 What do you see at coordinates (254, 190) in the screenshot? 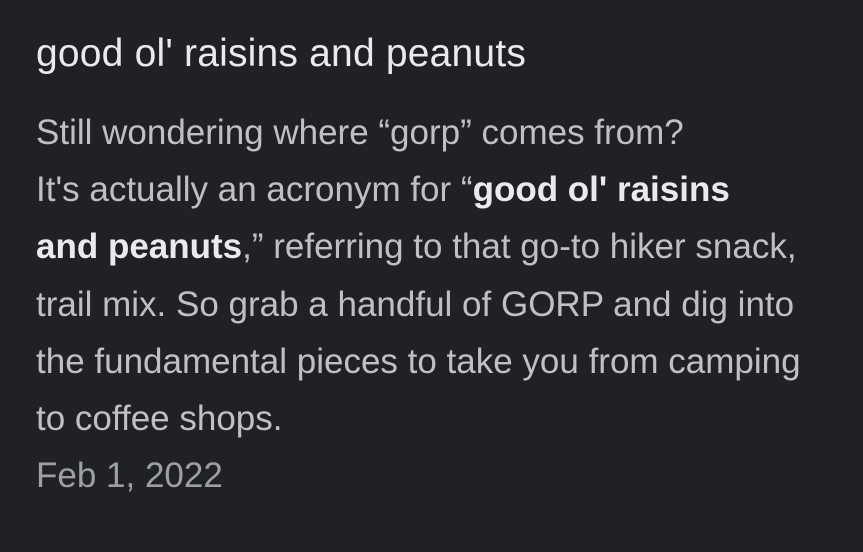
I see `snippet-text-2: It's actually an acronym for “` at bounding box center [254, 190].